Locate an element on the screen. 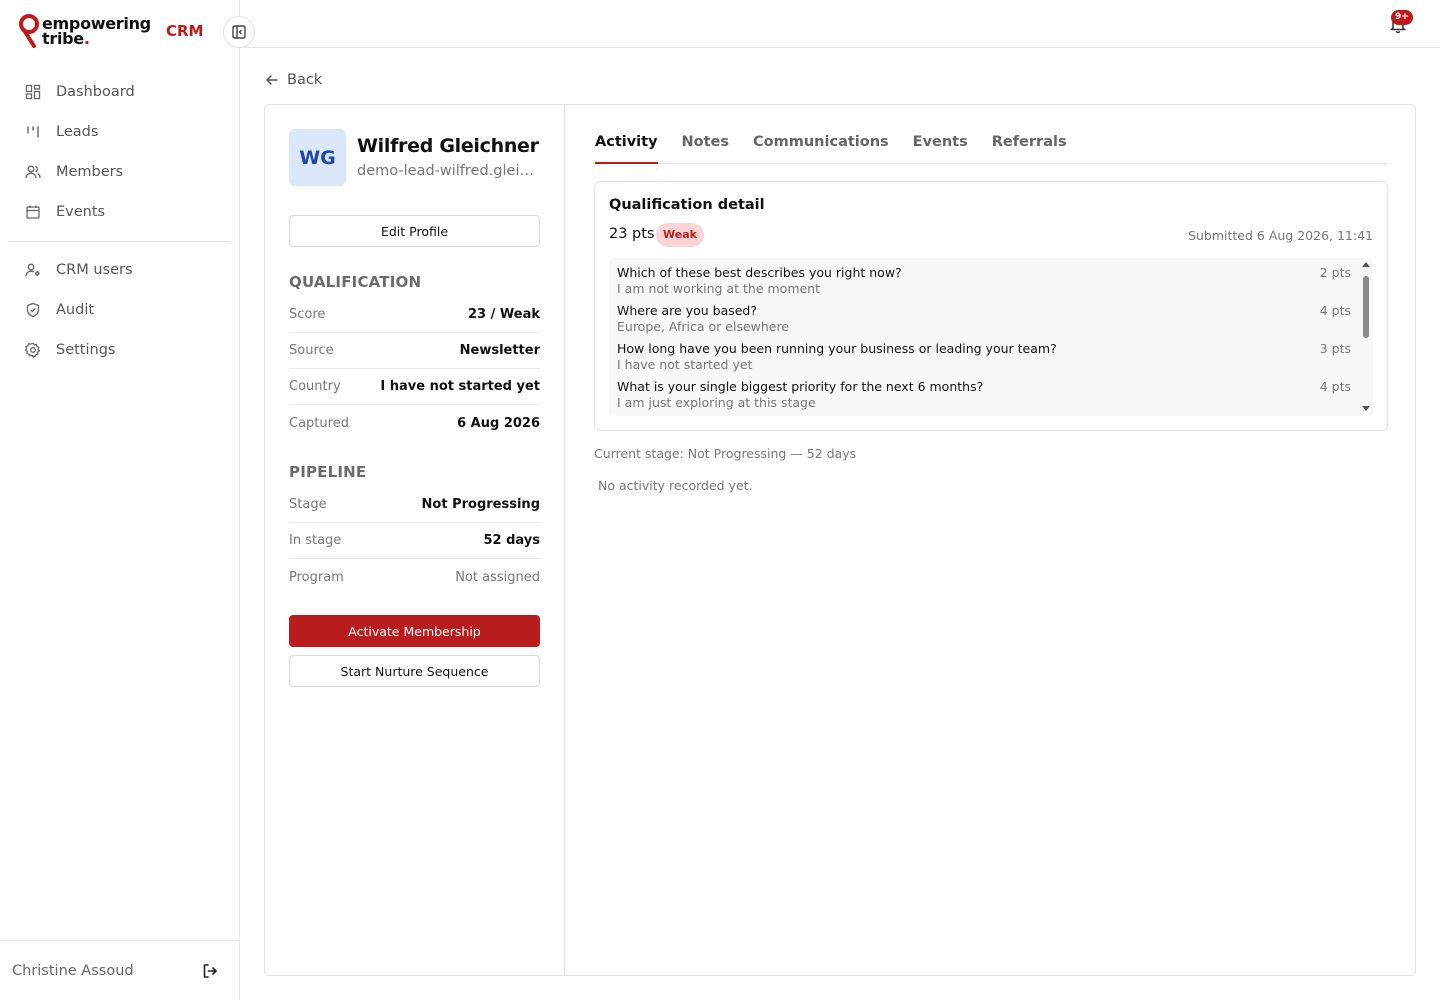 This screenshot has width=1440, height=1000. sidebar-item-label: Leads is located at coordinates (77, 132).